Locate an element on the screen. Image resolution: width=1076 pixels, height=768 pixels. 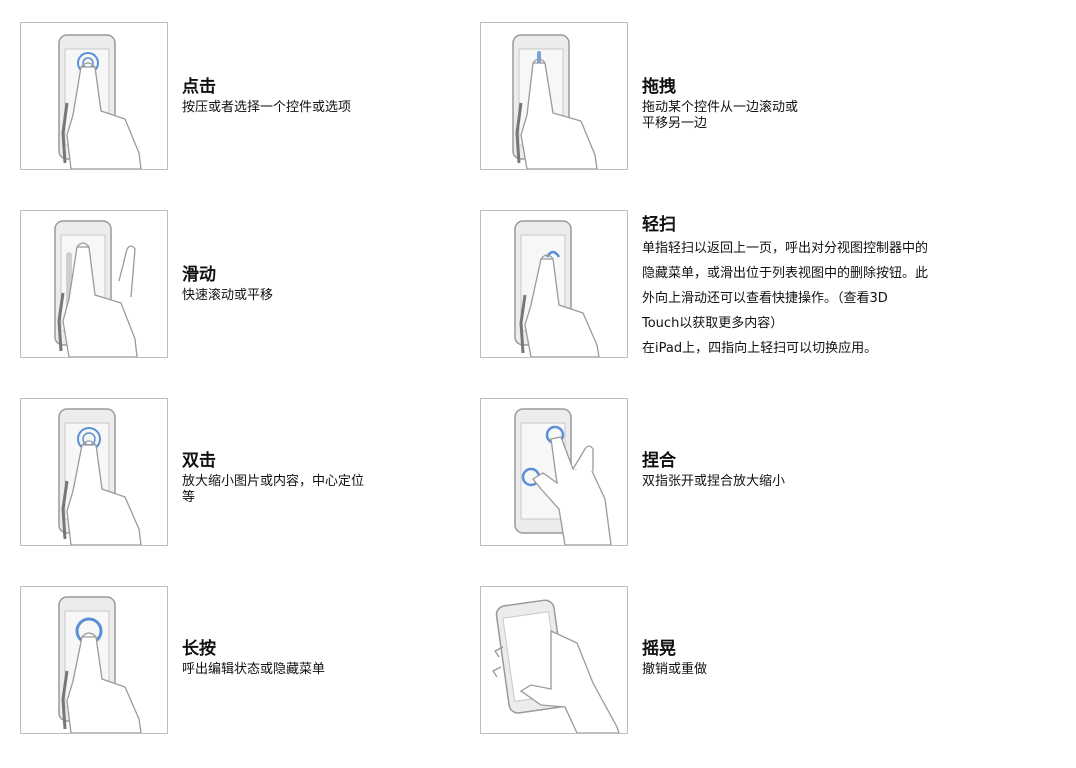
gesture-description-line: 隐藏菜单，或滑出位于列表视图中的删除按钮。此 is located at coordinates (785, 273).